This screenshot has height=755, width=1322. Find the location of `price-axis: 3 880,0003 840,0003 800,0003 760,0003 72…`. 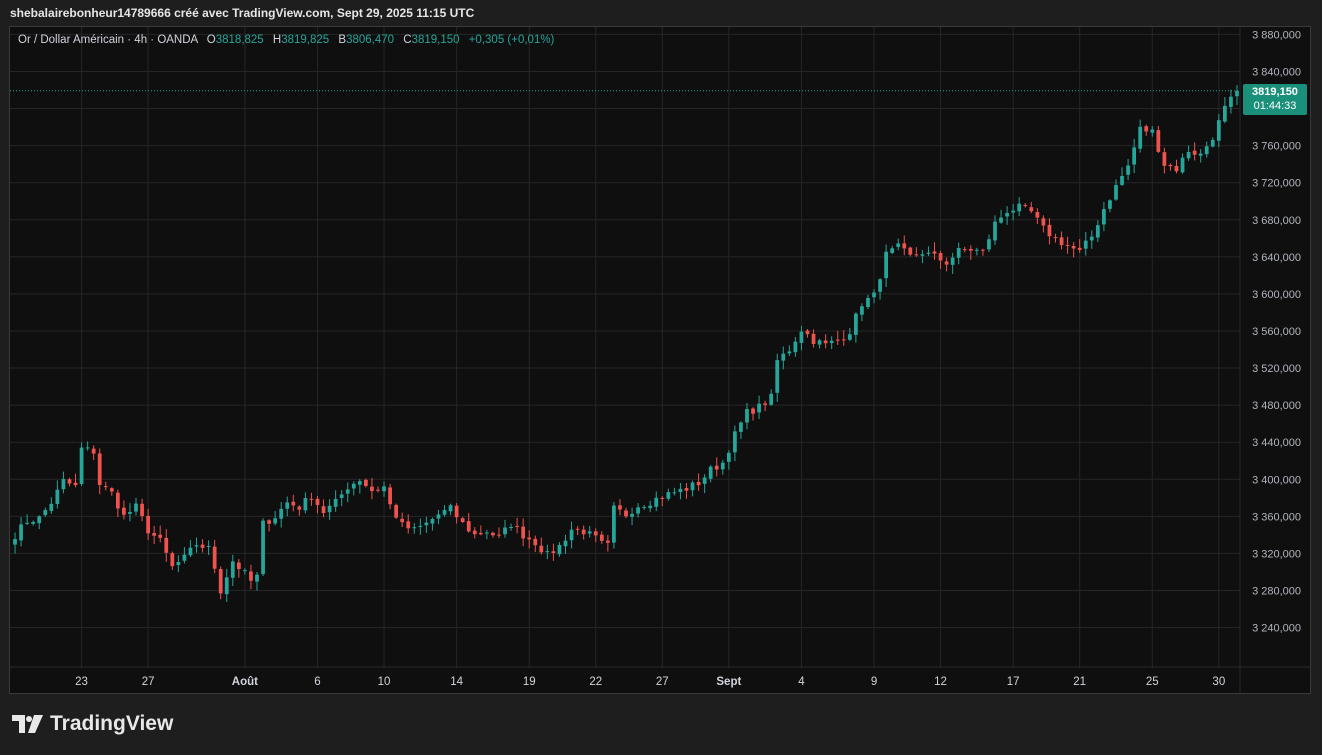

price-axis: 3 880,0003 840,0003 800,0003 760,0003 72… is located at coordinates (1276, 331).